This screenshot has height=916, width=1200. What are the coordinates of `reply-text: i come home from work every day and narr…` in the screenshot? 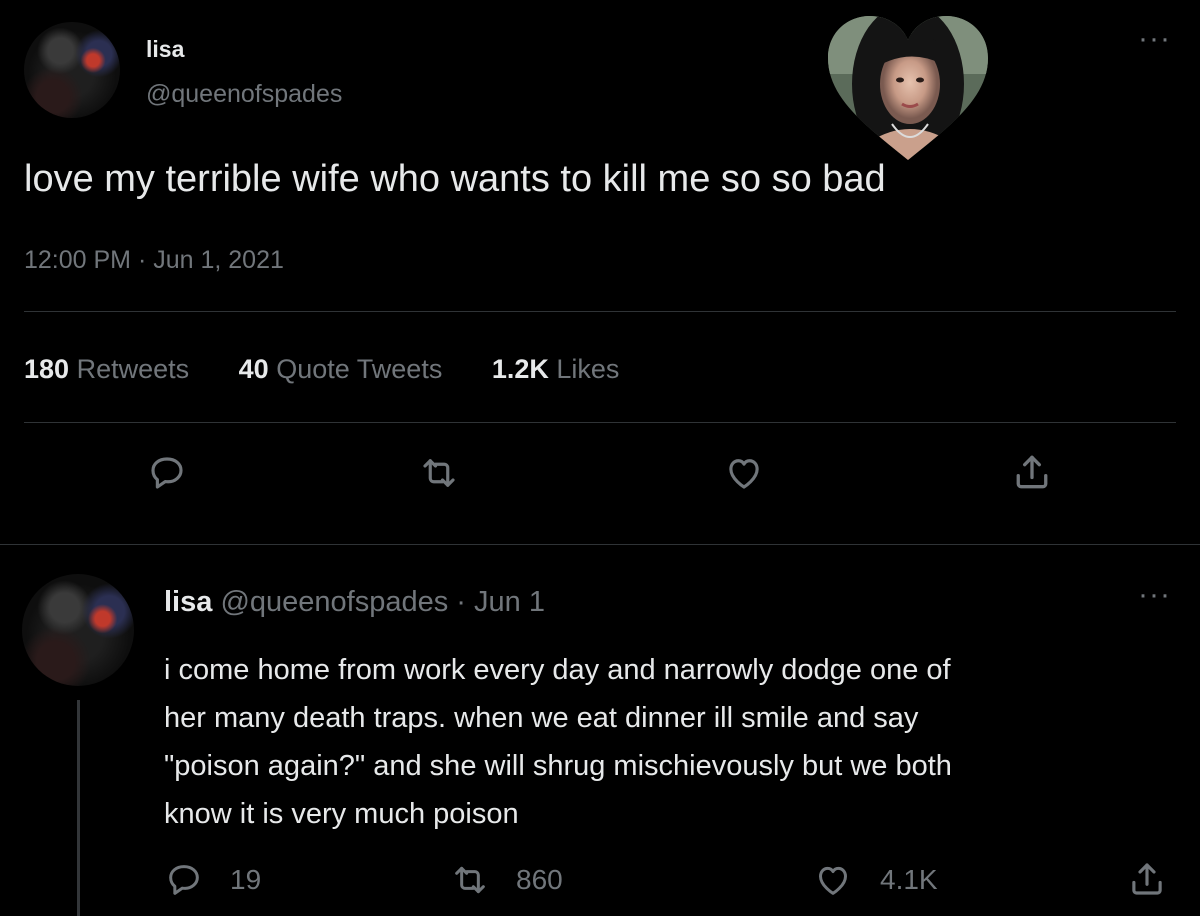 It's located at (558, 742).